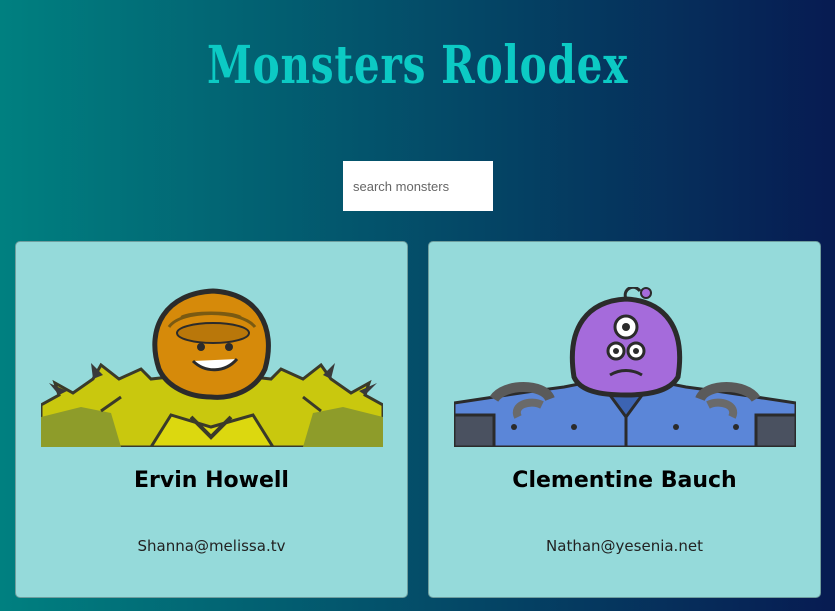  What do you see at coordinates (211, 546) in the screenshot?
I see `monster-email: Shanna@melissa.tv` at bounding box center [211, 546].